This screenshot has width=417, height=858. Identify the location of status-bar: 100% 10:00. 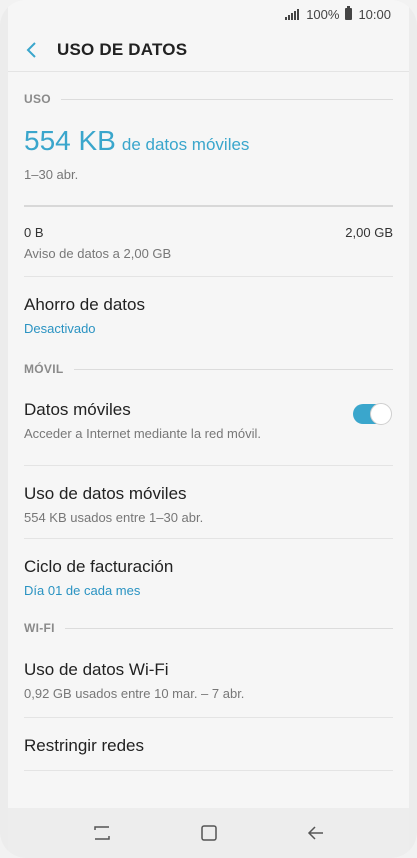
(208, 14).